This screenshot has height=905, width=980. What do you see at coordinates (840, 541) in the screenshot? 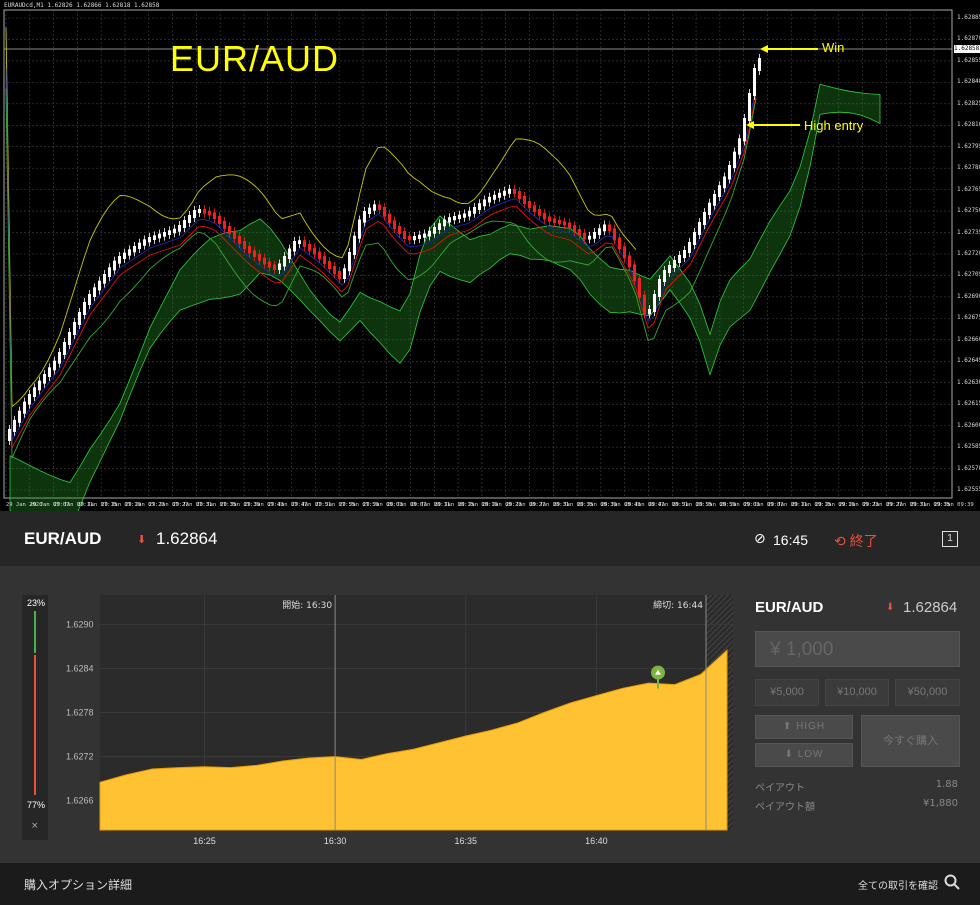
I see `history-icon: ⟲` at bounding box center [840, 541].